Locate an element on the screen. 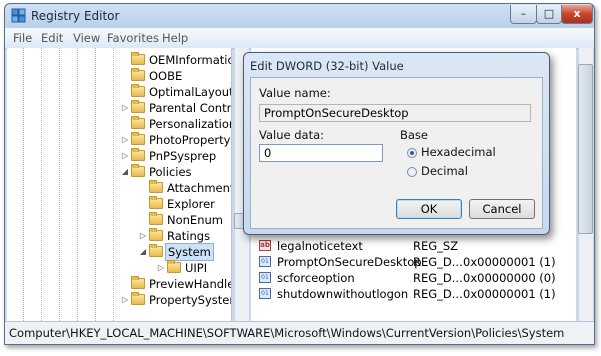 Image resolution: width=601 pixels, height=356 pixels. minimize-button: – is located at coordinates (523, 14).